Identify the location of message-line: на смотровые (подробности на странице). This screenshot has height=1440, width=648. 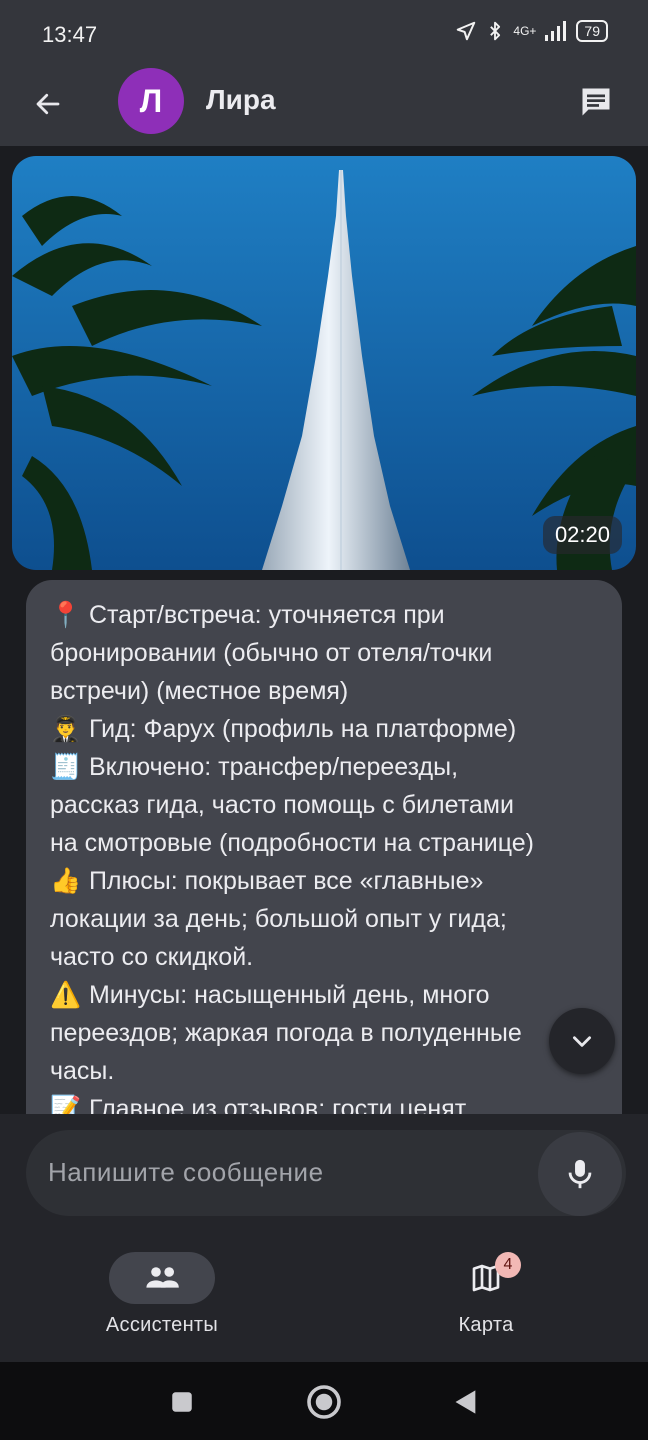
(324, 843).